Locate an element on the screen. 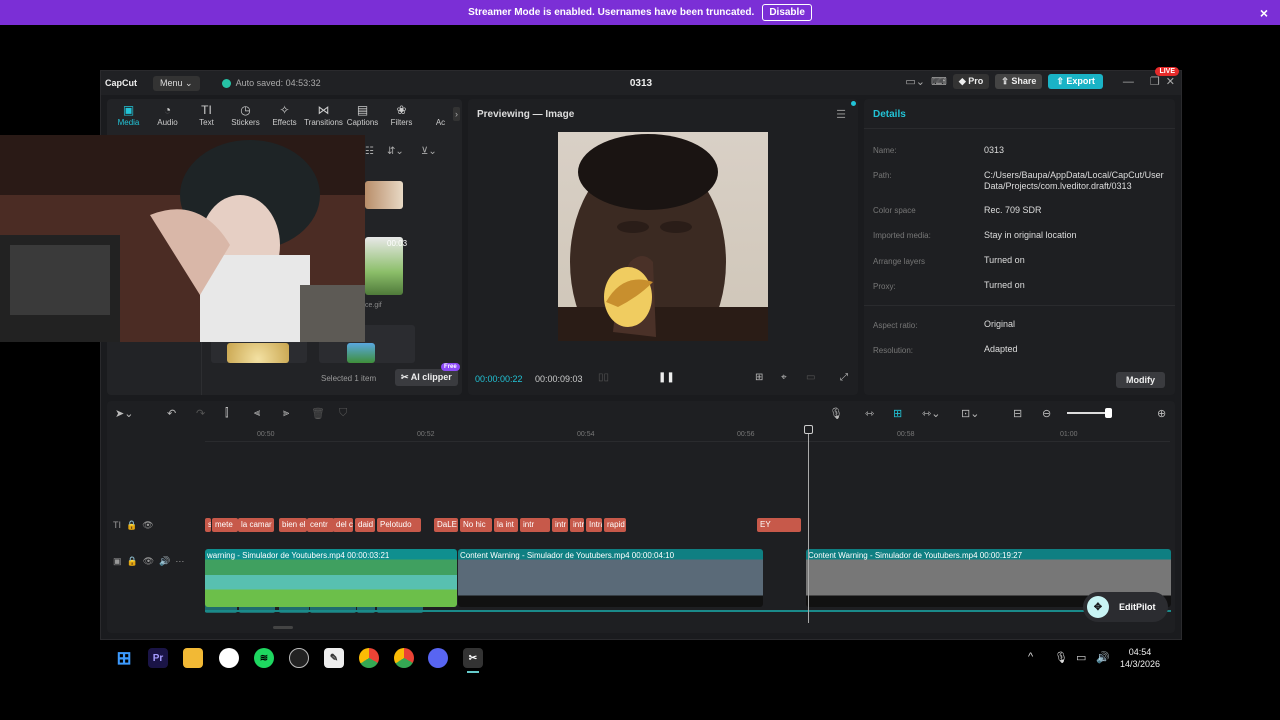  tool-effects: ✧ Effects is located at coordinates (284, 115).